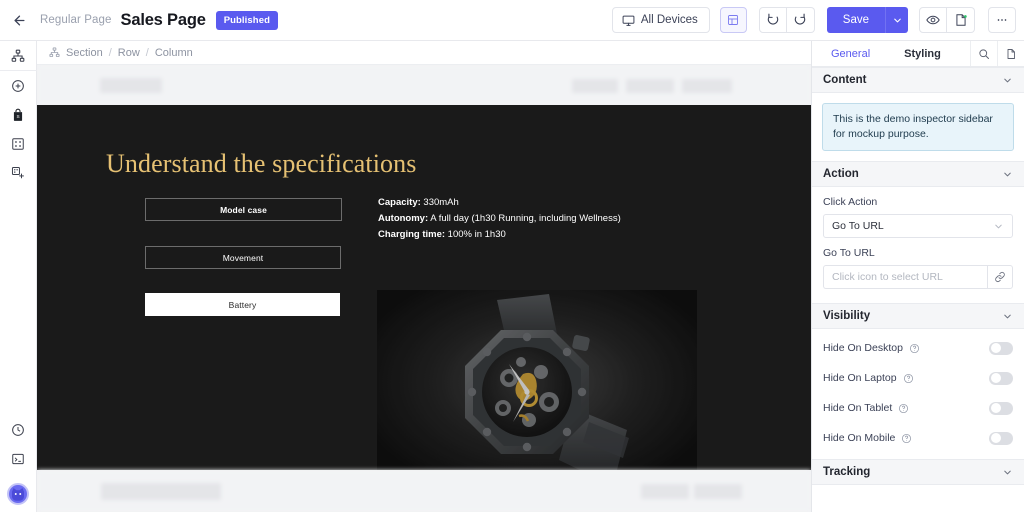  Describe the element at coordinates (918, 472) in the screenshot. I see `section-header-tracking: Tracking` at that location.